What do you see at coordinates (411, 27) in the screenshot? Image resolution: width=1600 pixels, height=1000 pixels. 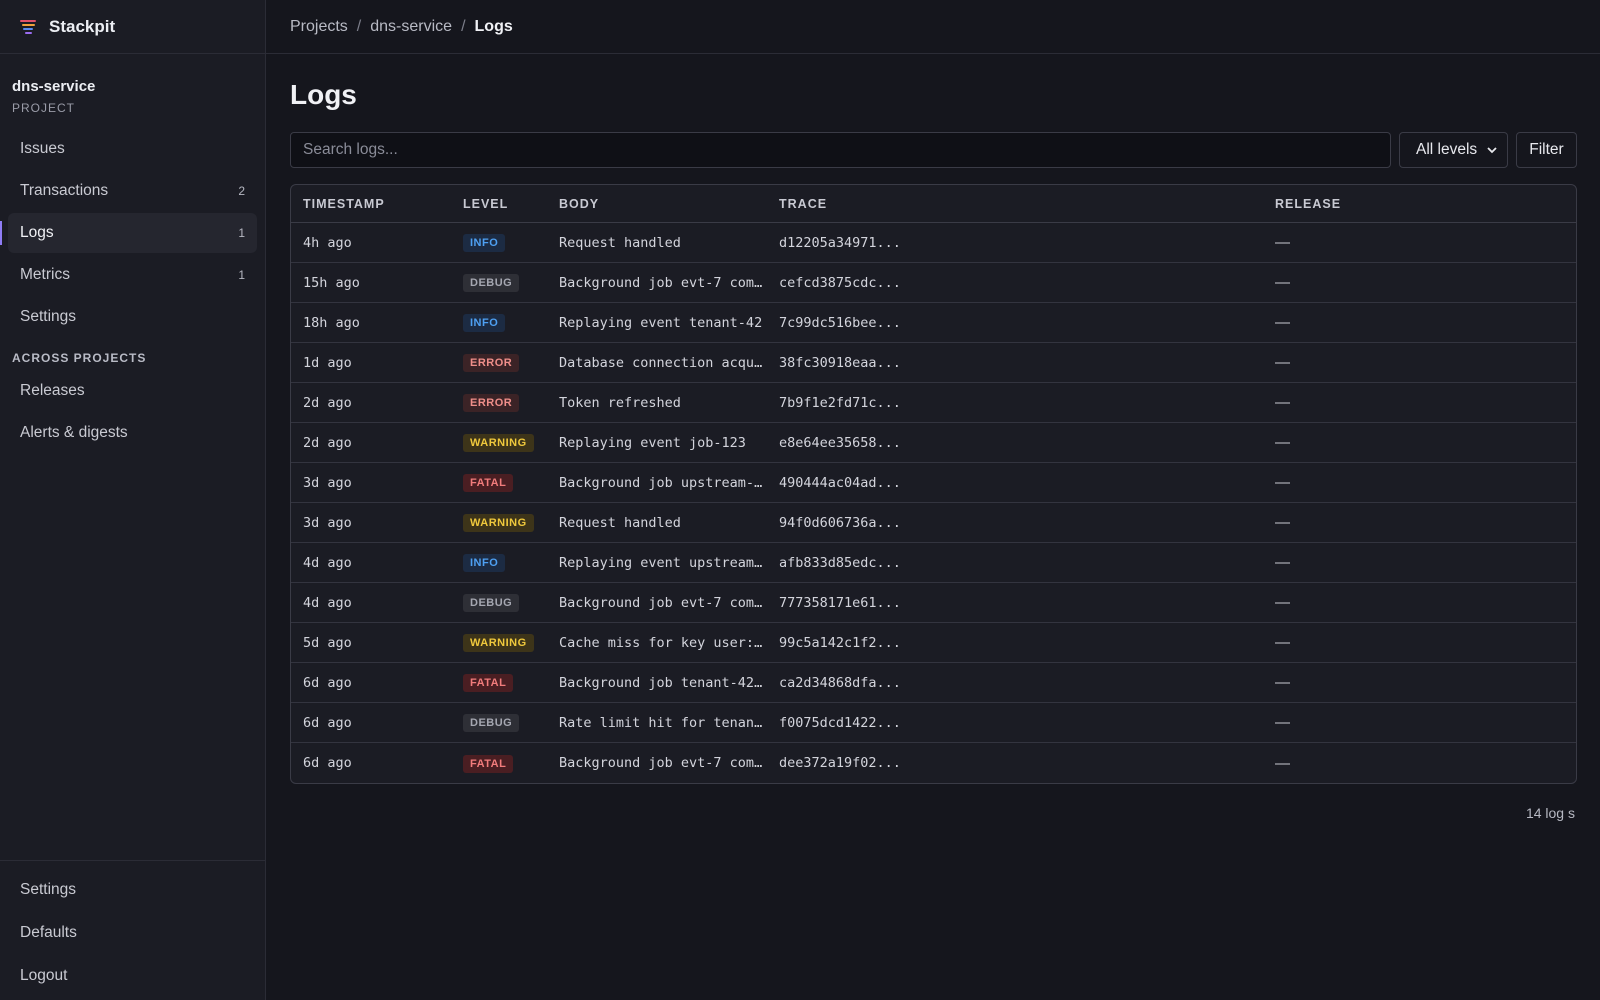 I see `breadcrumb-project: dns-service` at bounding box center [411, 27].